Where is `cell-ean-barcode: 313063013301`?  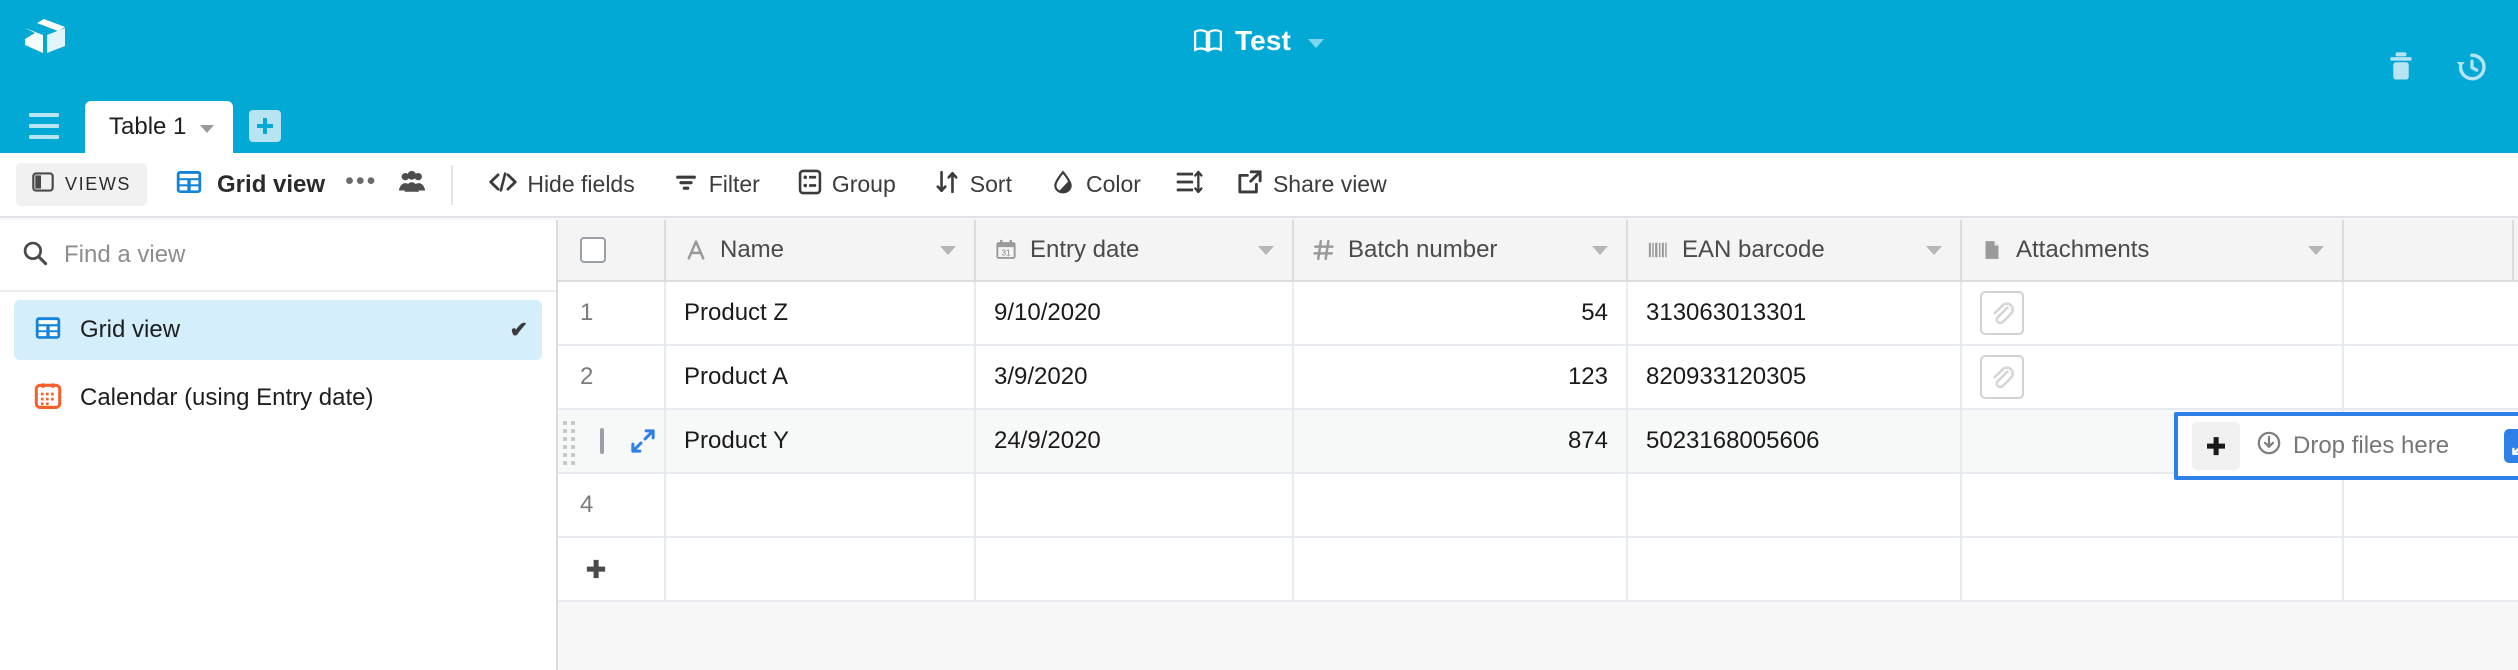
cell-ean-barcode: 313063013301 is located at coordinates (1795, 313).